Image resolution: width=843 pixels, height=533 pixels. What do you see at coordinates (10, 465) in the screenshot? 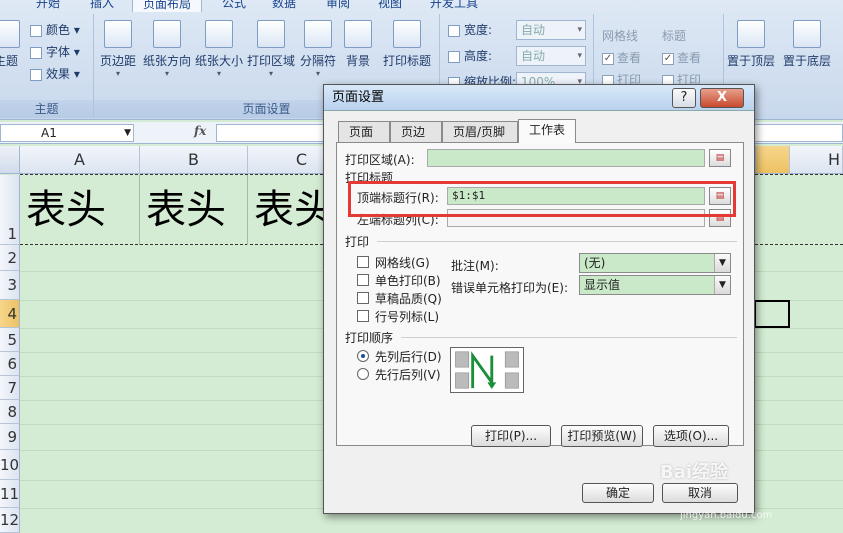
I see `row-header-10: 10` at bounding box center [10, 465].